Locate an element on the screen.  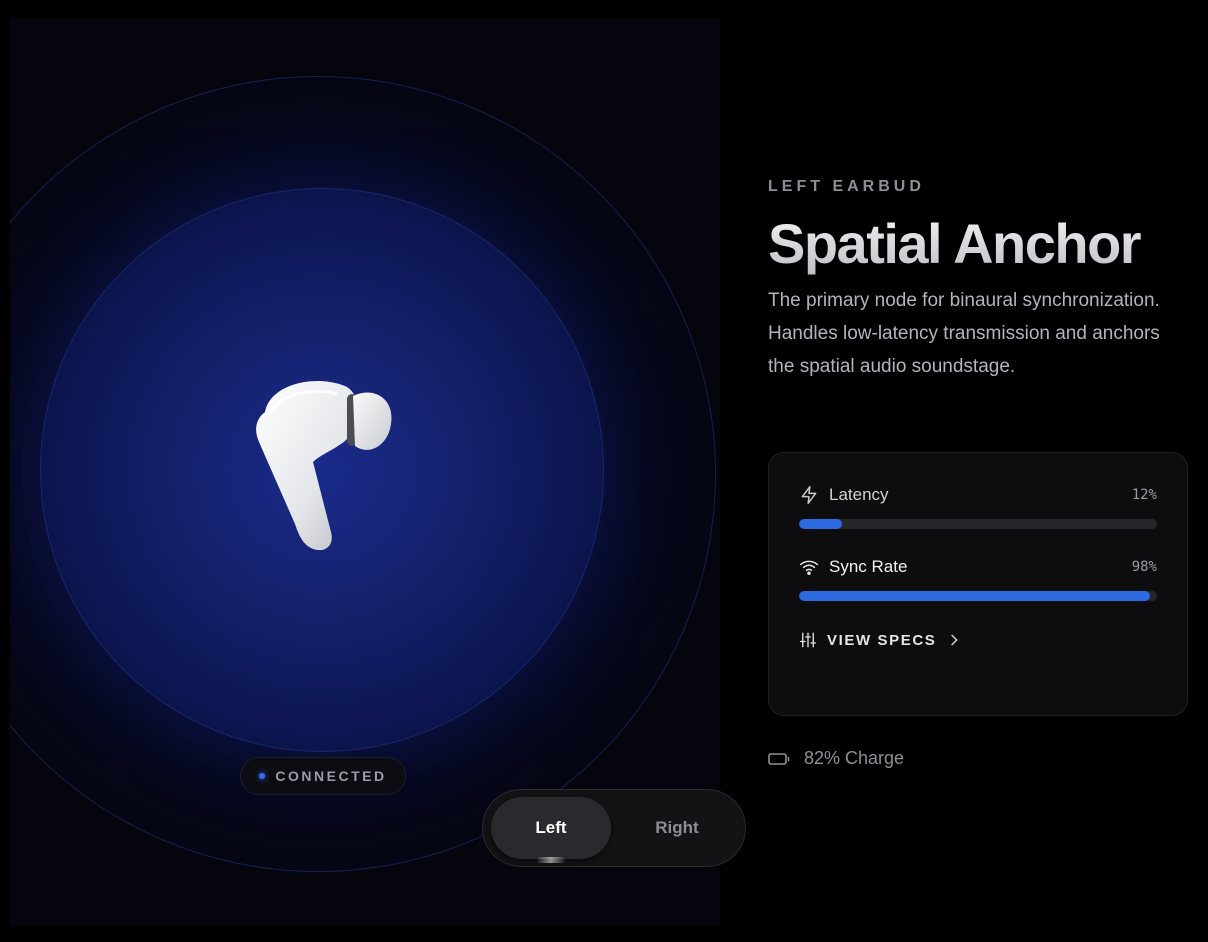
sync-rate-progress-fill is located at coordinates (974, 596).